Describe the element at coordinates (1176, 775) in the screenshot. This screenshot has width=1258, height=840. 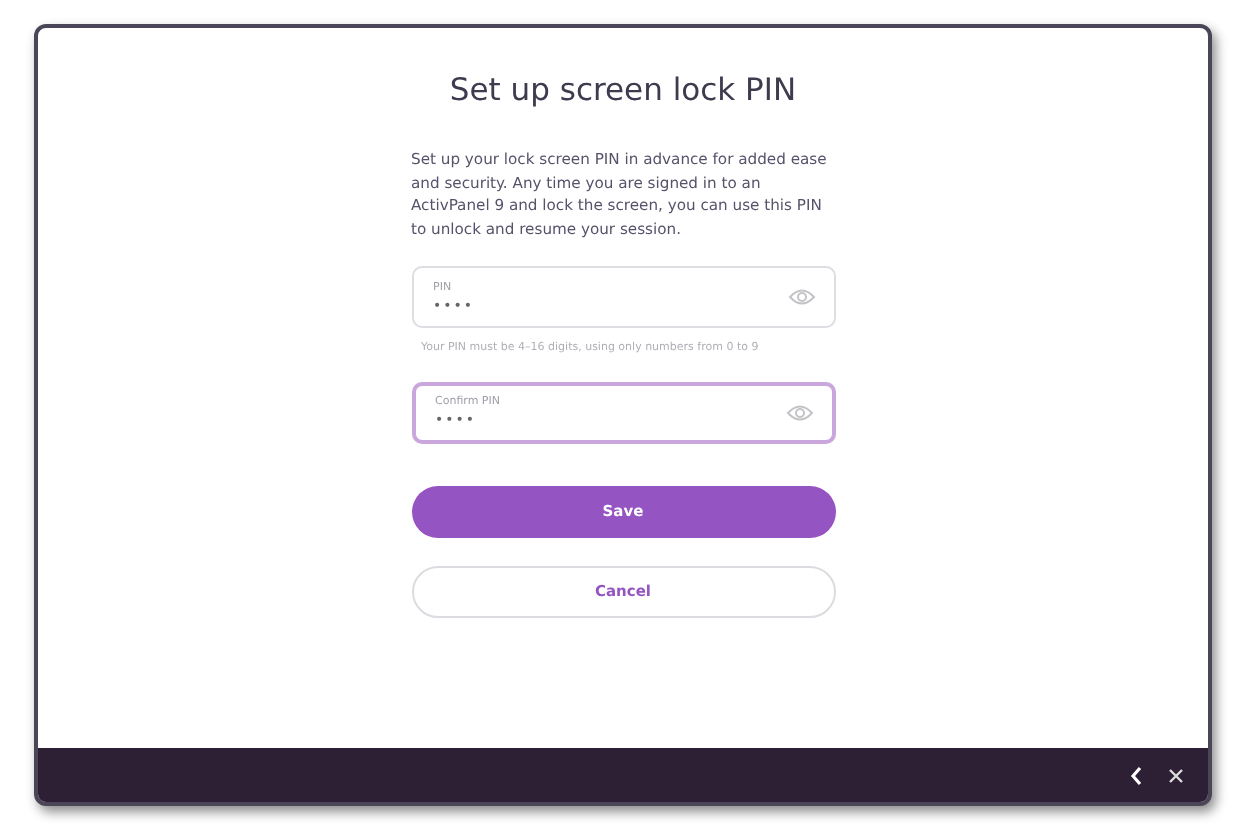
I see `close-icon` at that location.